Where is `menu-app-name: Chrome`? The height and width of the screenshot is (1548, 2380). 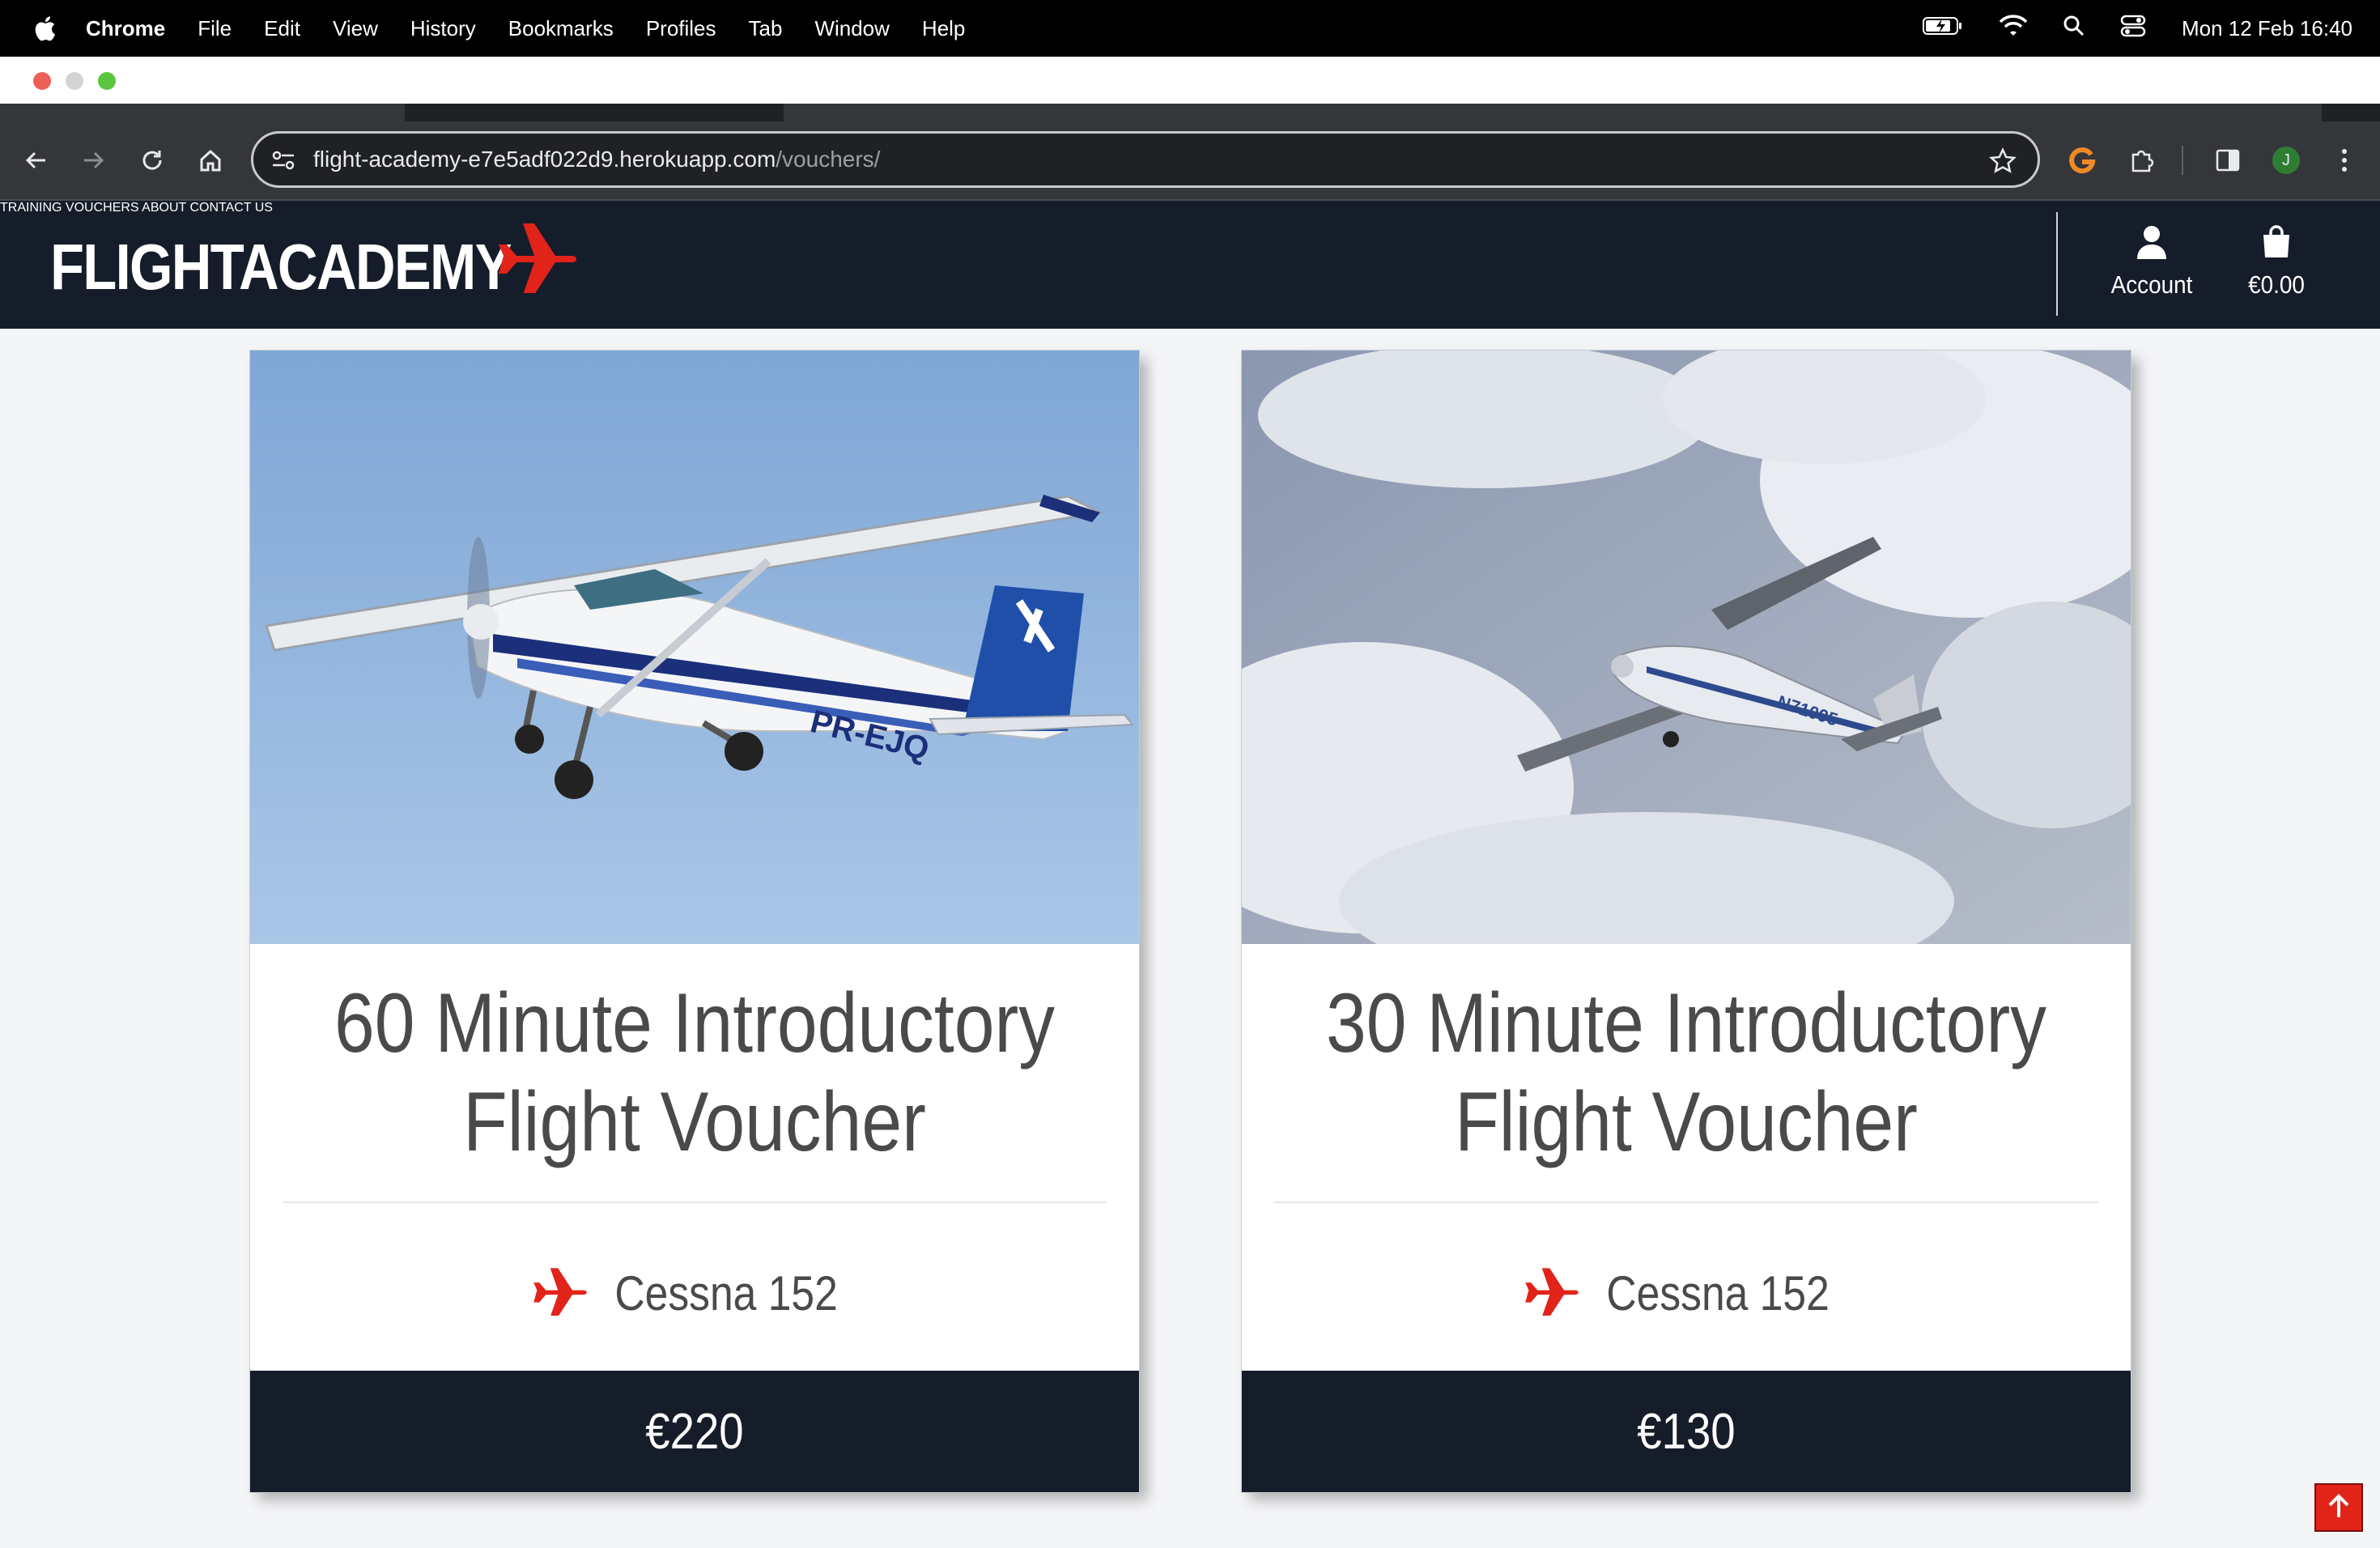
menu-app-name: Chrome is located at coordinates (125, 29).